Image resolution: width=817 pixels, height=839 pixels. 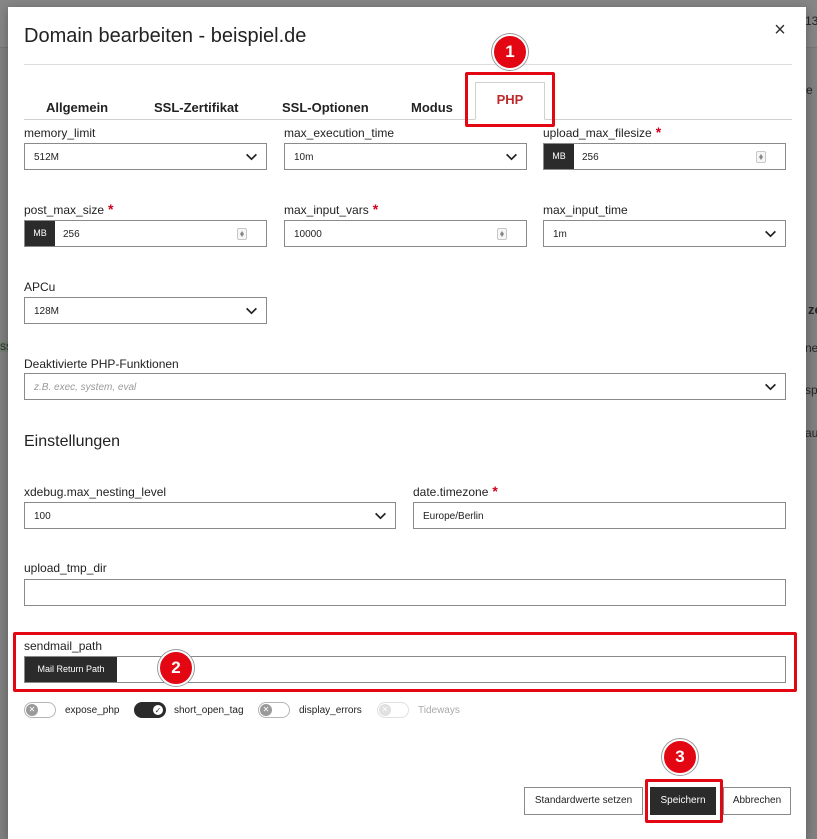 What do you see at coordinates (304, 157) in the screenshot?
I see `max-execution-time-value: 10m` at bounding box center [304, 157].